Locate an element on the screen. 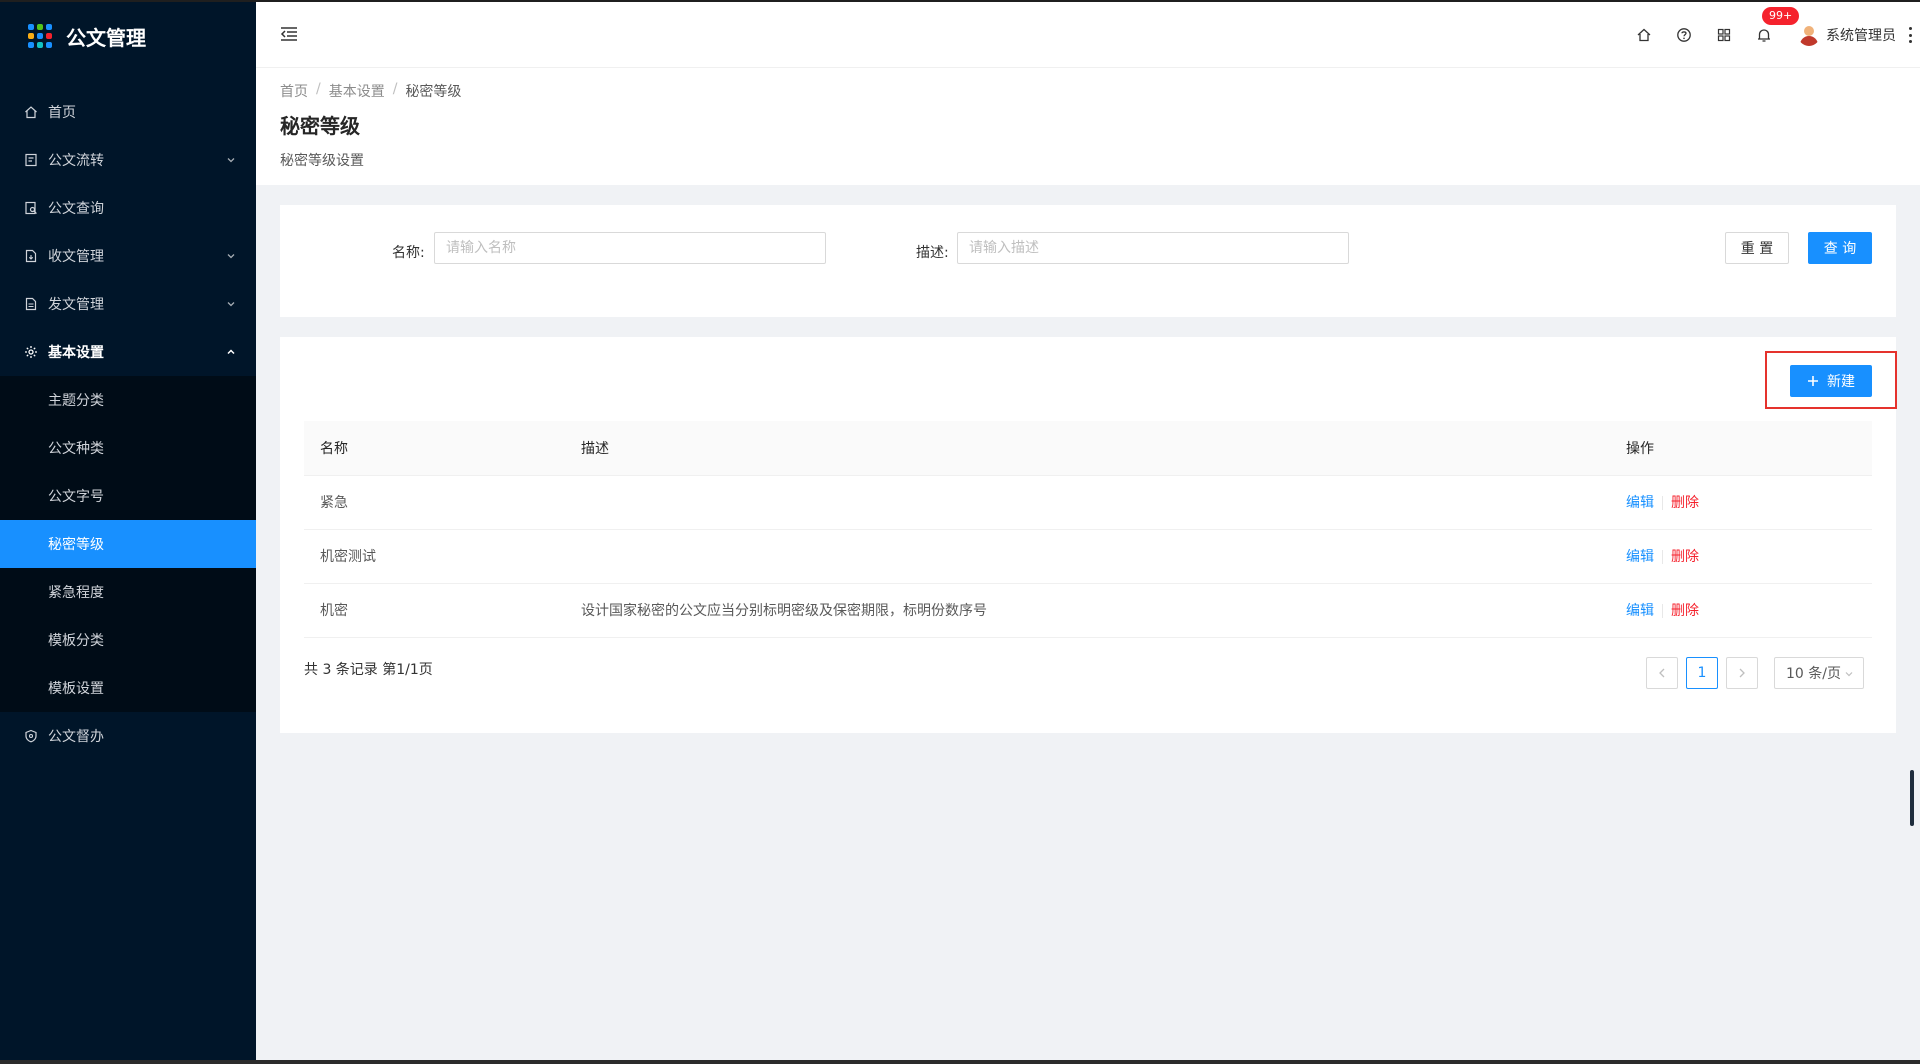 The image size is (1920, 1064). header-actions: 99+ 系统管理员 is located at coordinates (1778, 35).